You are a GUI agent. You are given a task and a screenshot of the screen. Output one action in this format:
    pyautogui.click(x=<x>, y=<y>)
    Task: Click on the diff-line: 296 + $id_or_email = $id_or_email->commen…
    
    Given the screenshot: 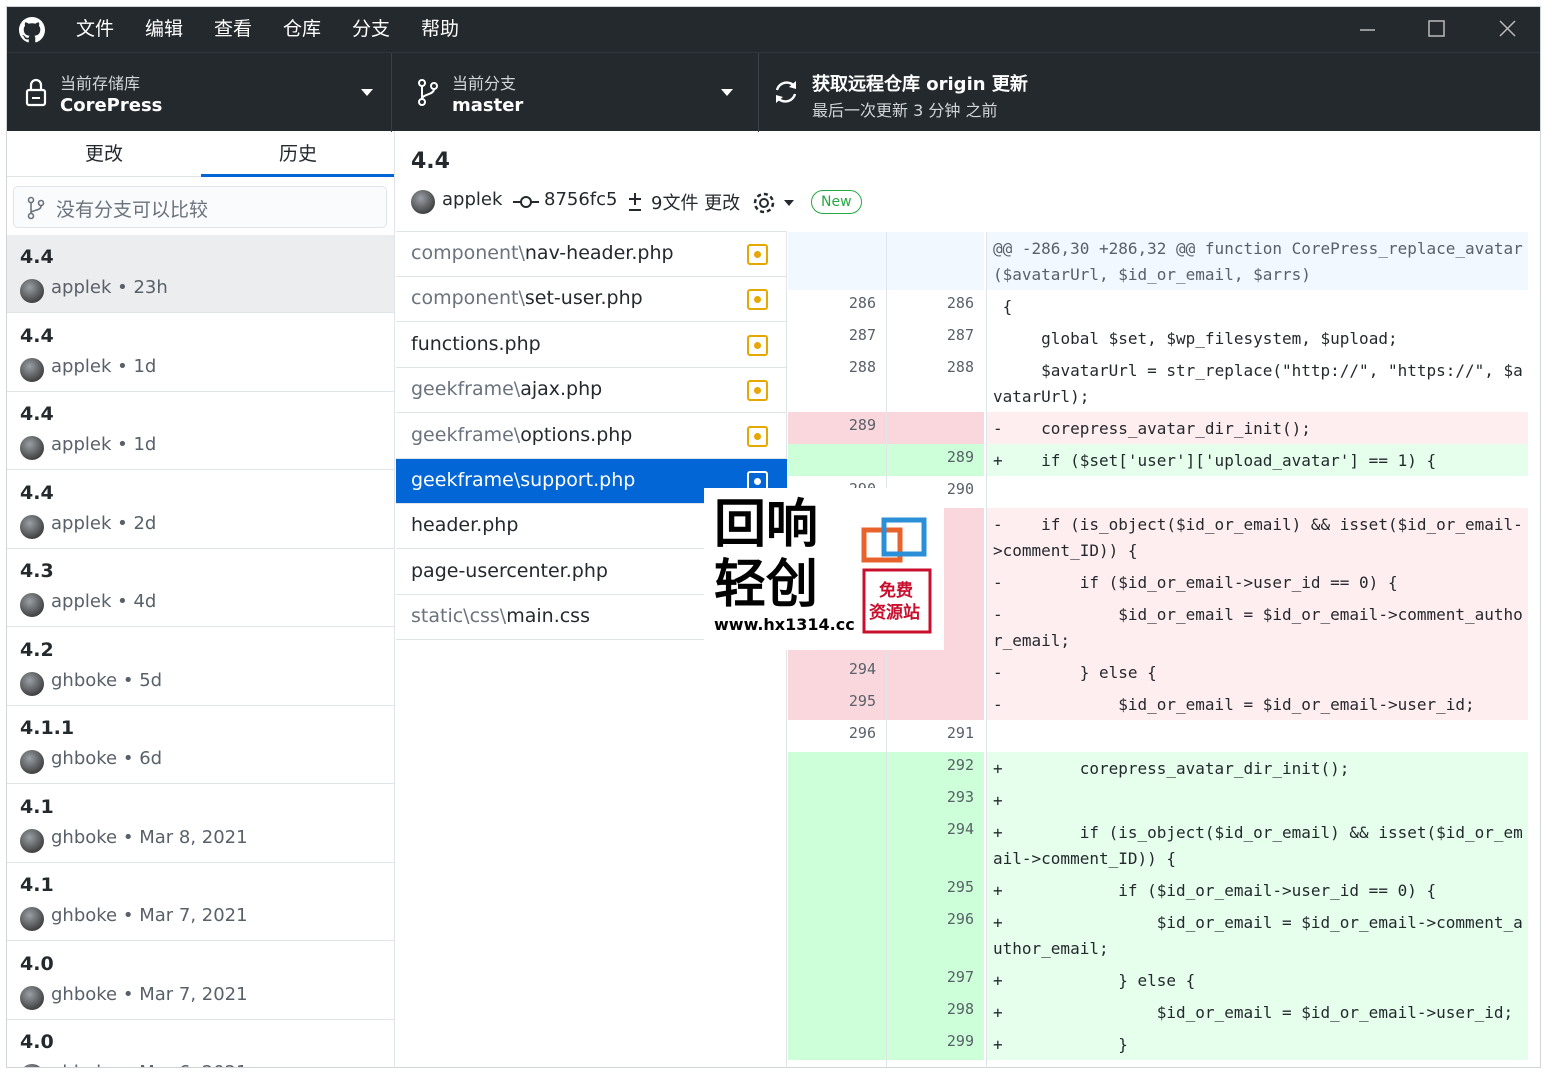 What is the action you would take?
    pyautogui.click(x=1158, y=935)
    